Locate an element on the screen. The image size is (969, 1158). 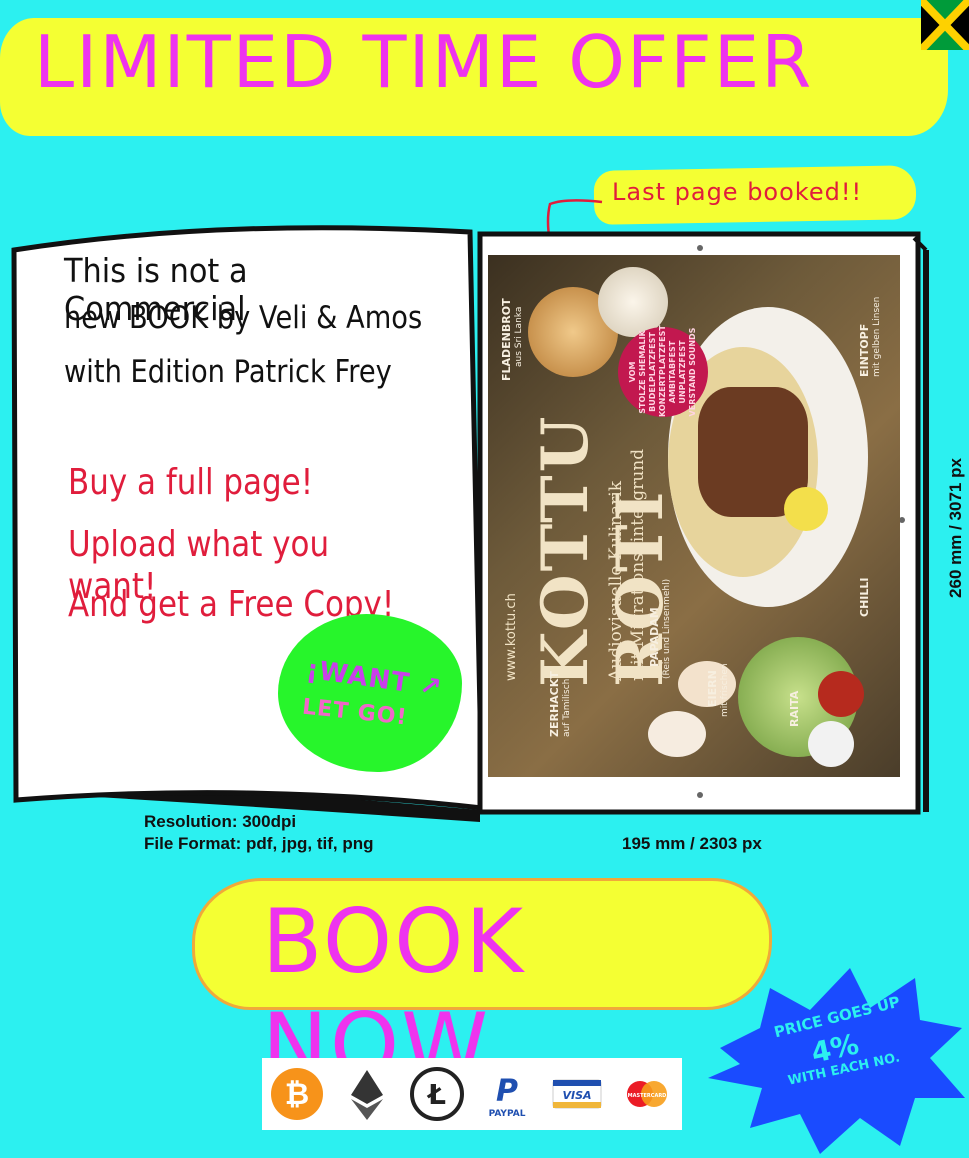
visa-label: VISA is located at coordinates (576, 1095).